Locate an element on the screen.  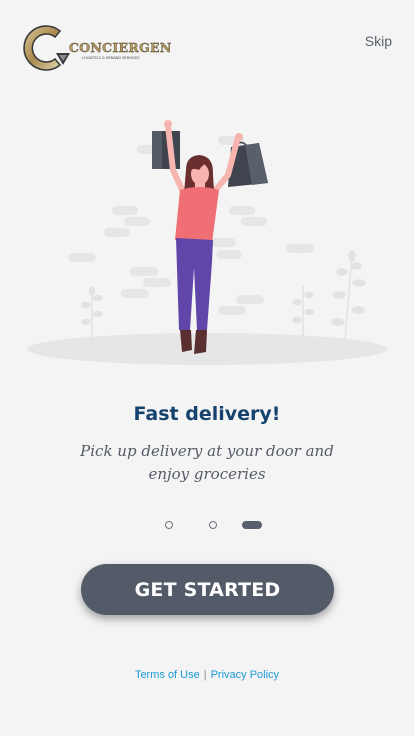
slide-title: Fast delivery! is located at coordinates (207, 414).